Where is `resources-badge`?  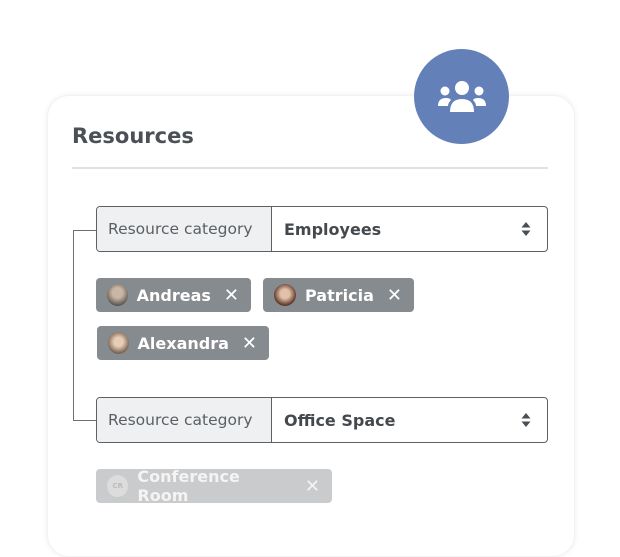
resources-badge is located at coordinates (461, 96).